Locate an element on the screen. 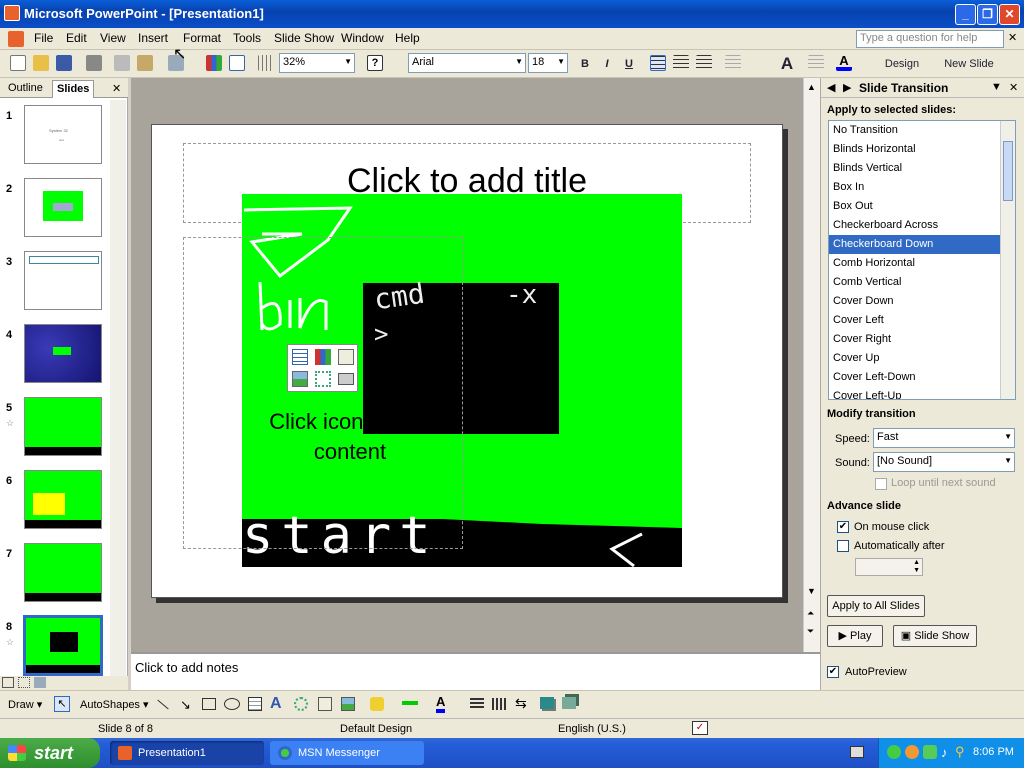 This screenshot has height=768, width=1024. start-button: start is located at coordinates (50, 753).